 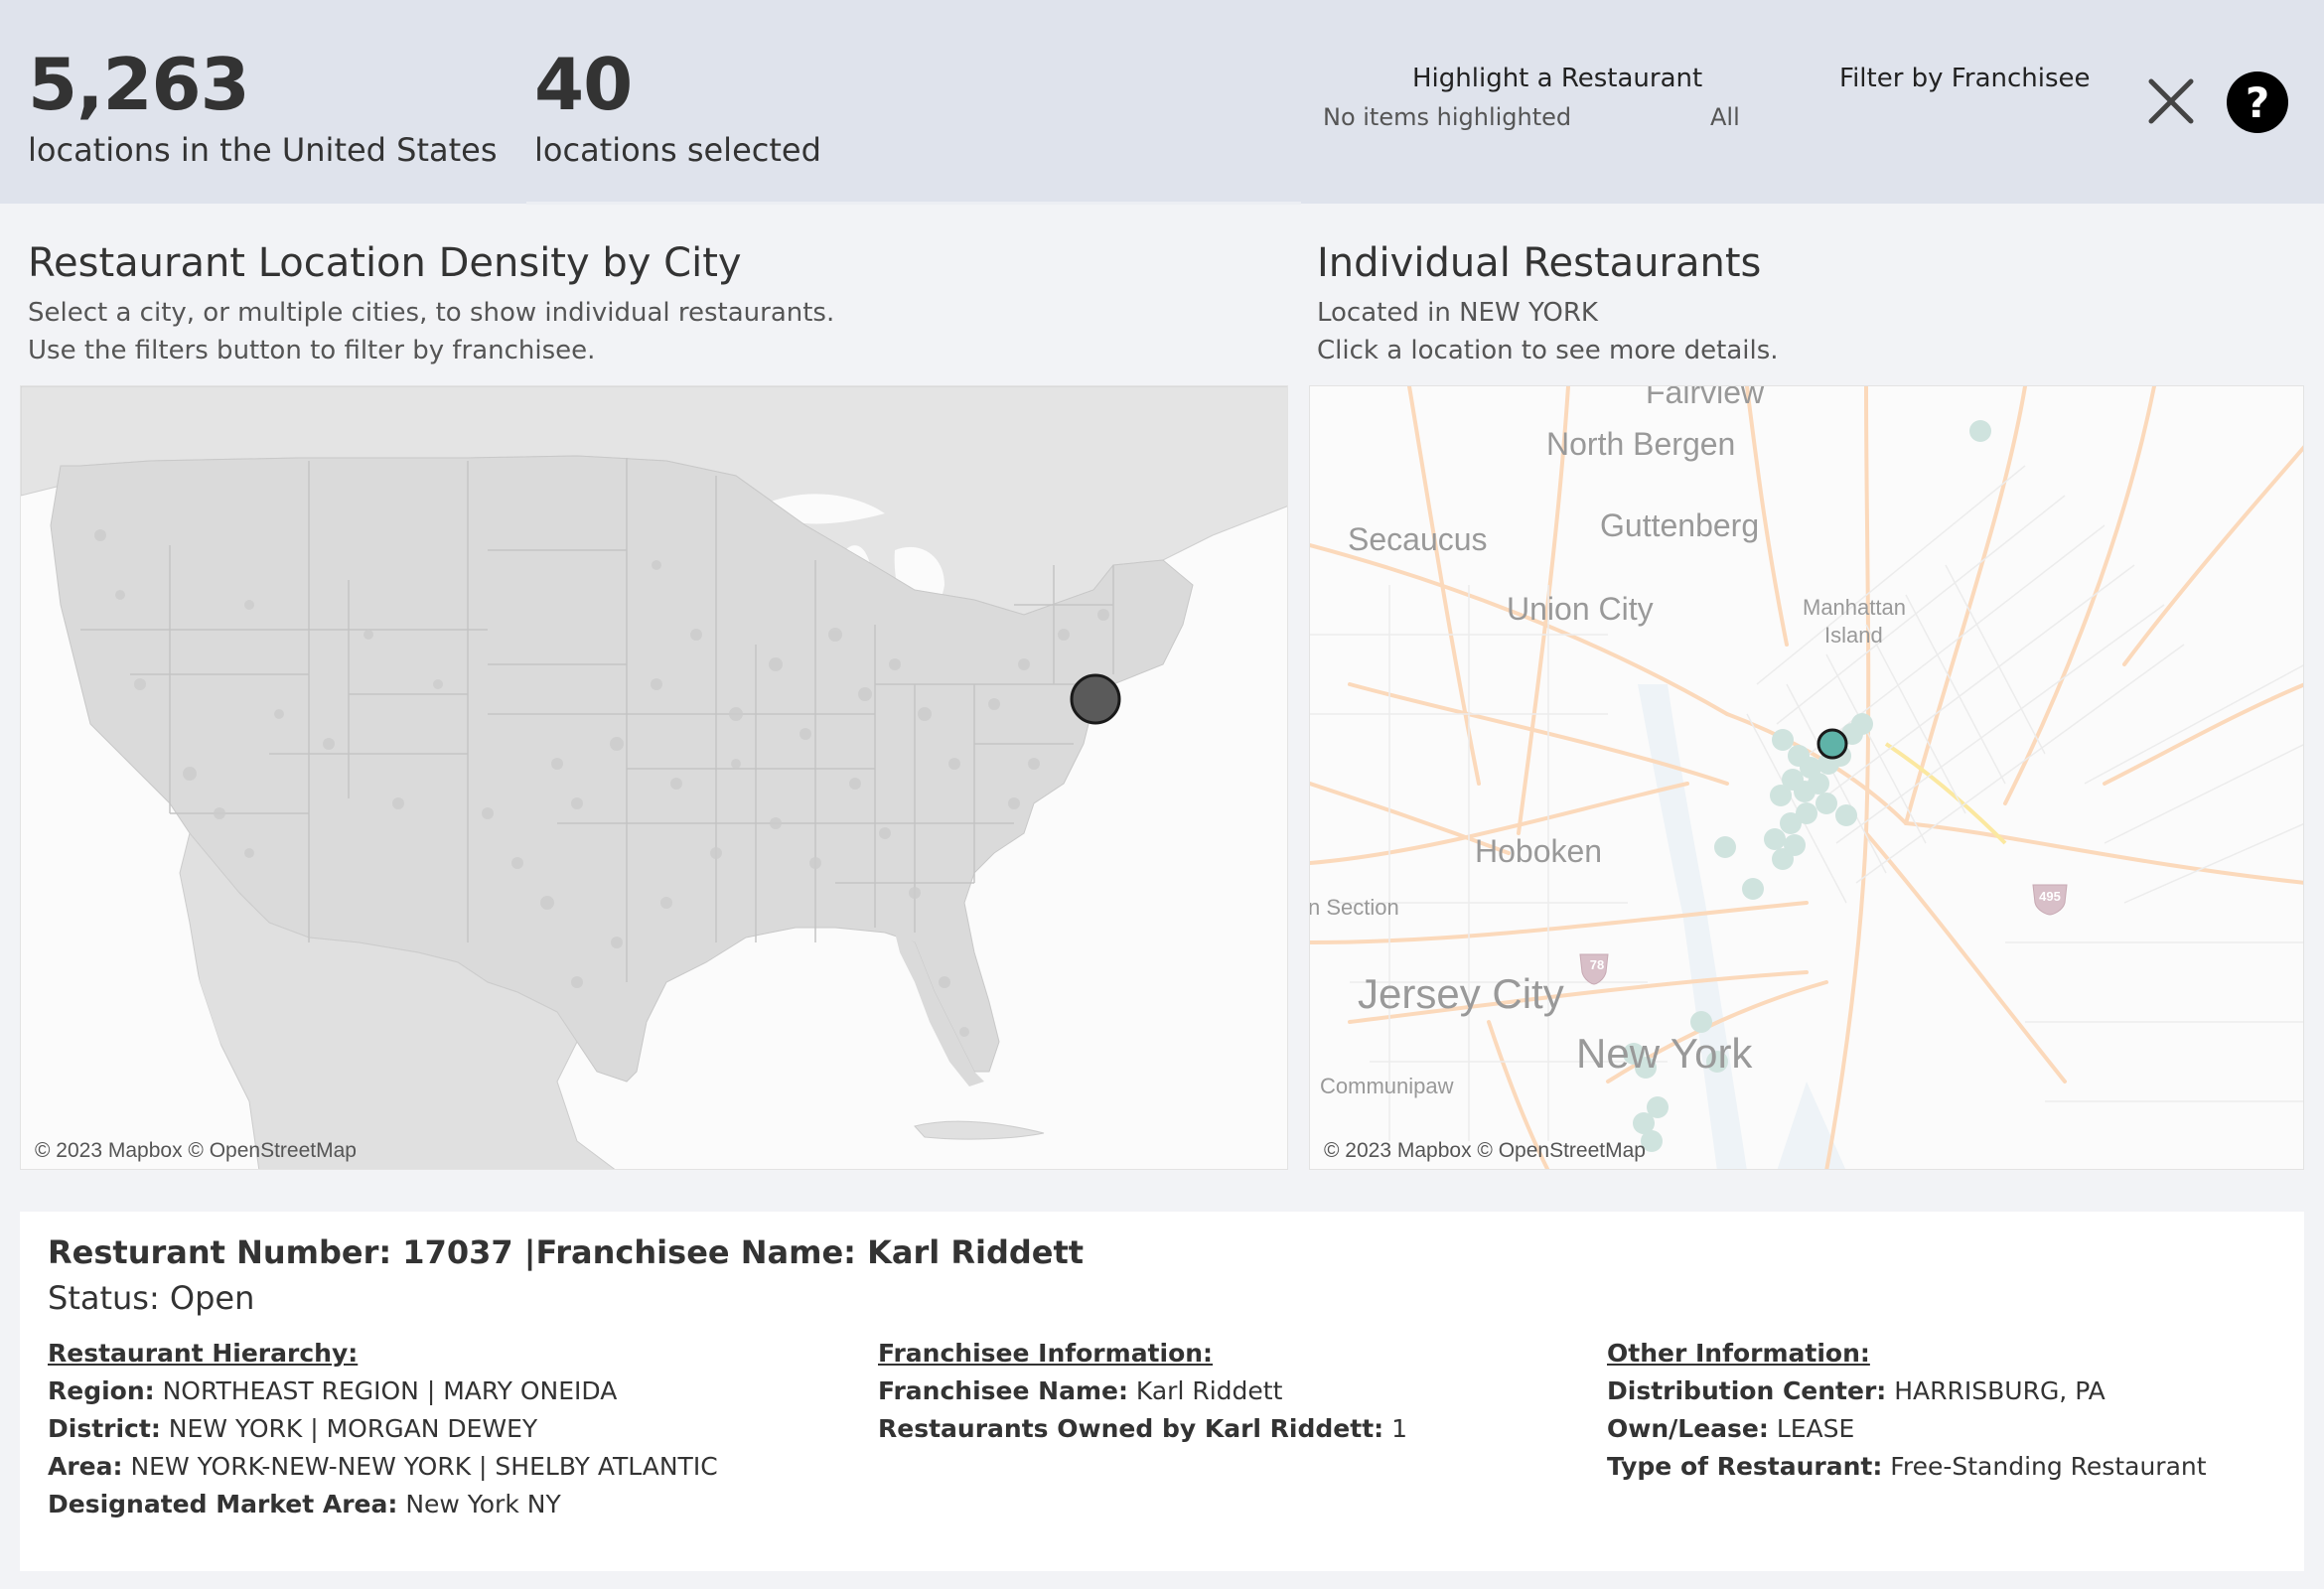 What do you see at coordinates (1580, 609) in the screenshot?
I see `place-union-city: Union City` at bounding box center [1580, 609].